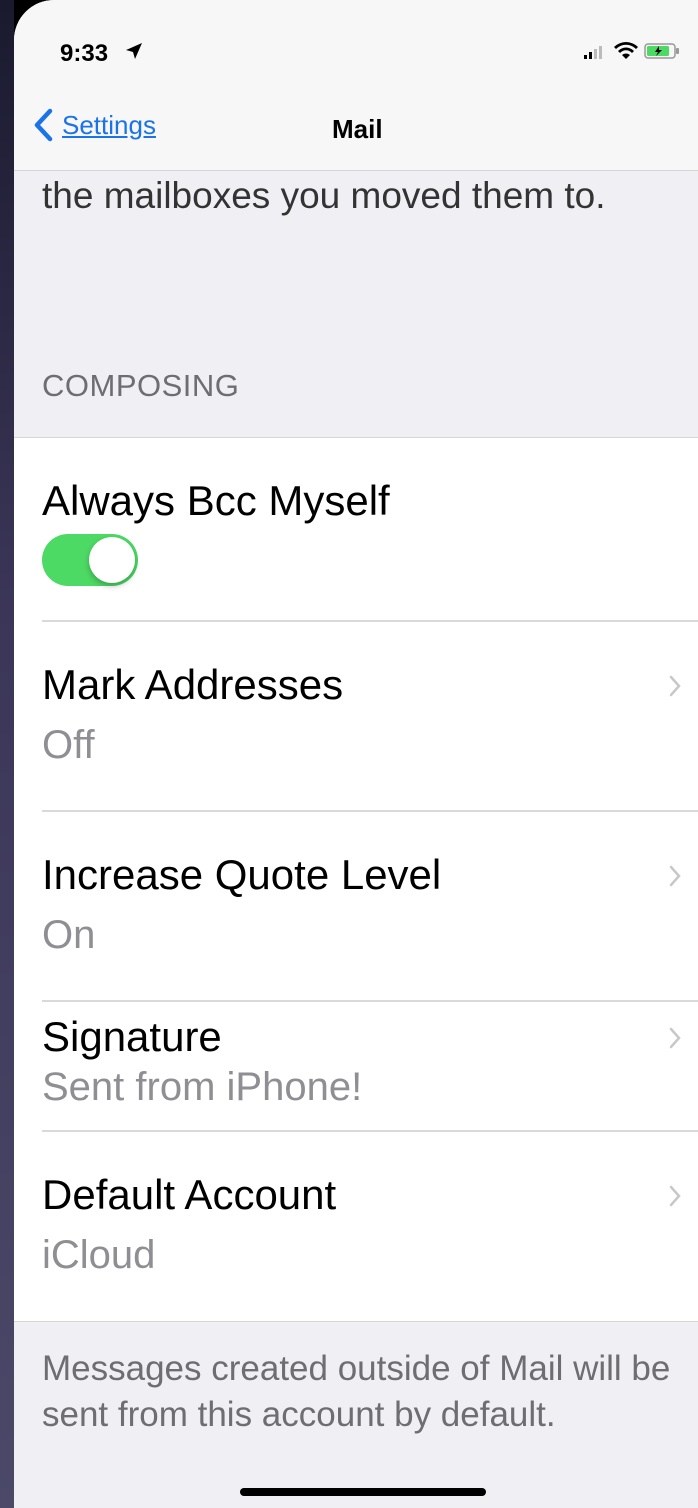 Image resolution: width=698 pixels, height=1508 pixels. Describe the element at coordinates (216, 500) in the screenshot. I see `setting-title: Always Bcc Myself` at that location.